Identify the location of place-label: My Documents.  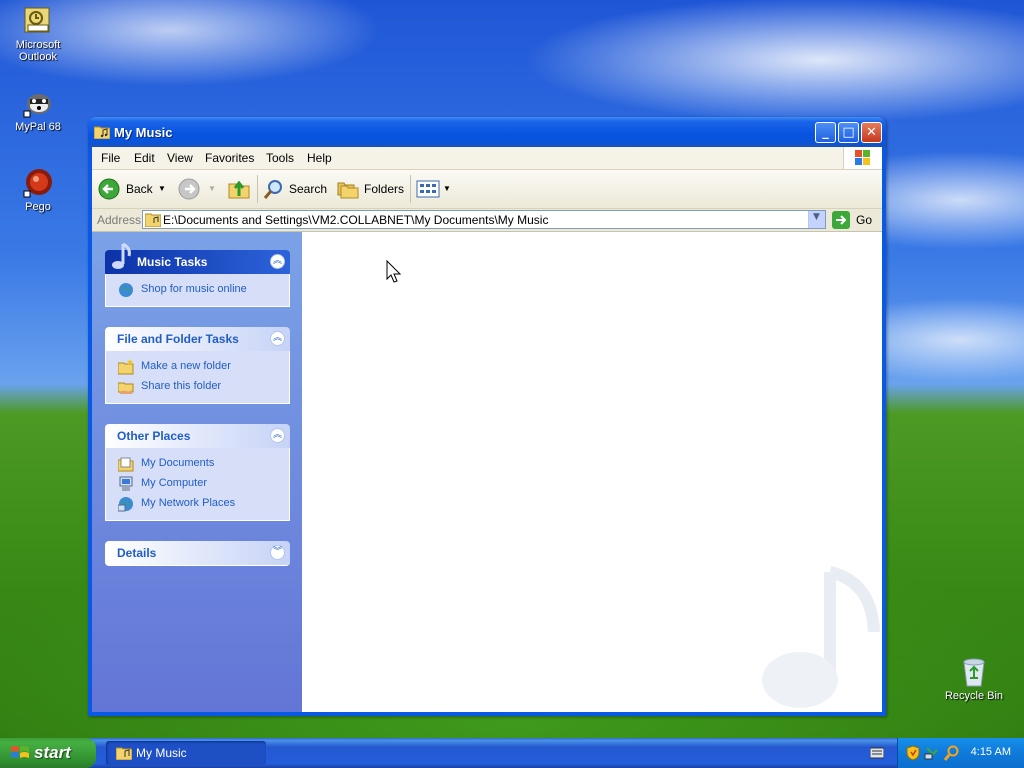
(178, 463).